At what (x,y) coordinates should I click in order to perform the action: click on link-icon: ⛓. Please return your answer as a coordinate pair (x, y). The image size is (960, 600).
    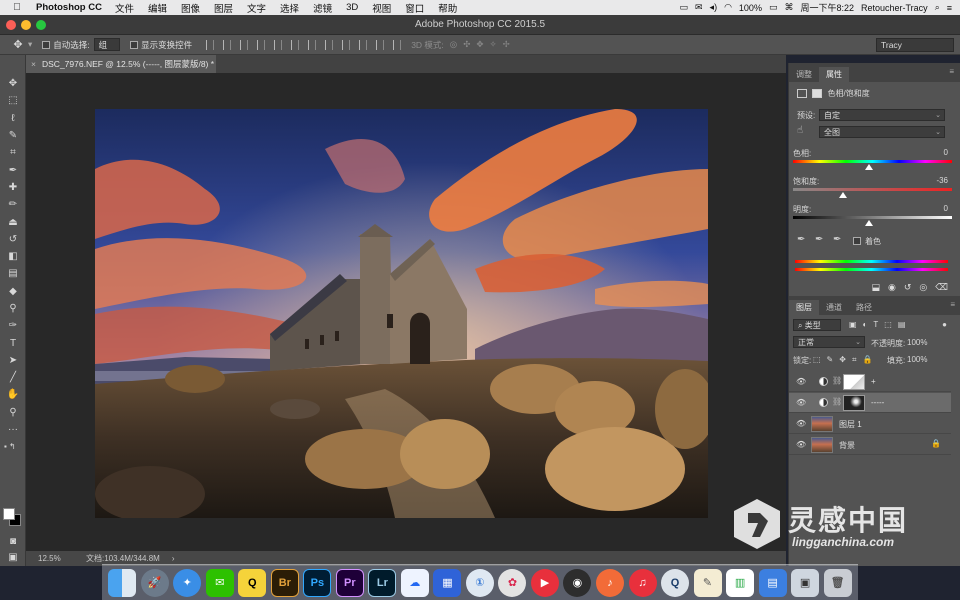
    Looking at the image, I should click on (837, 401).